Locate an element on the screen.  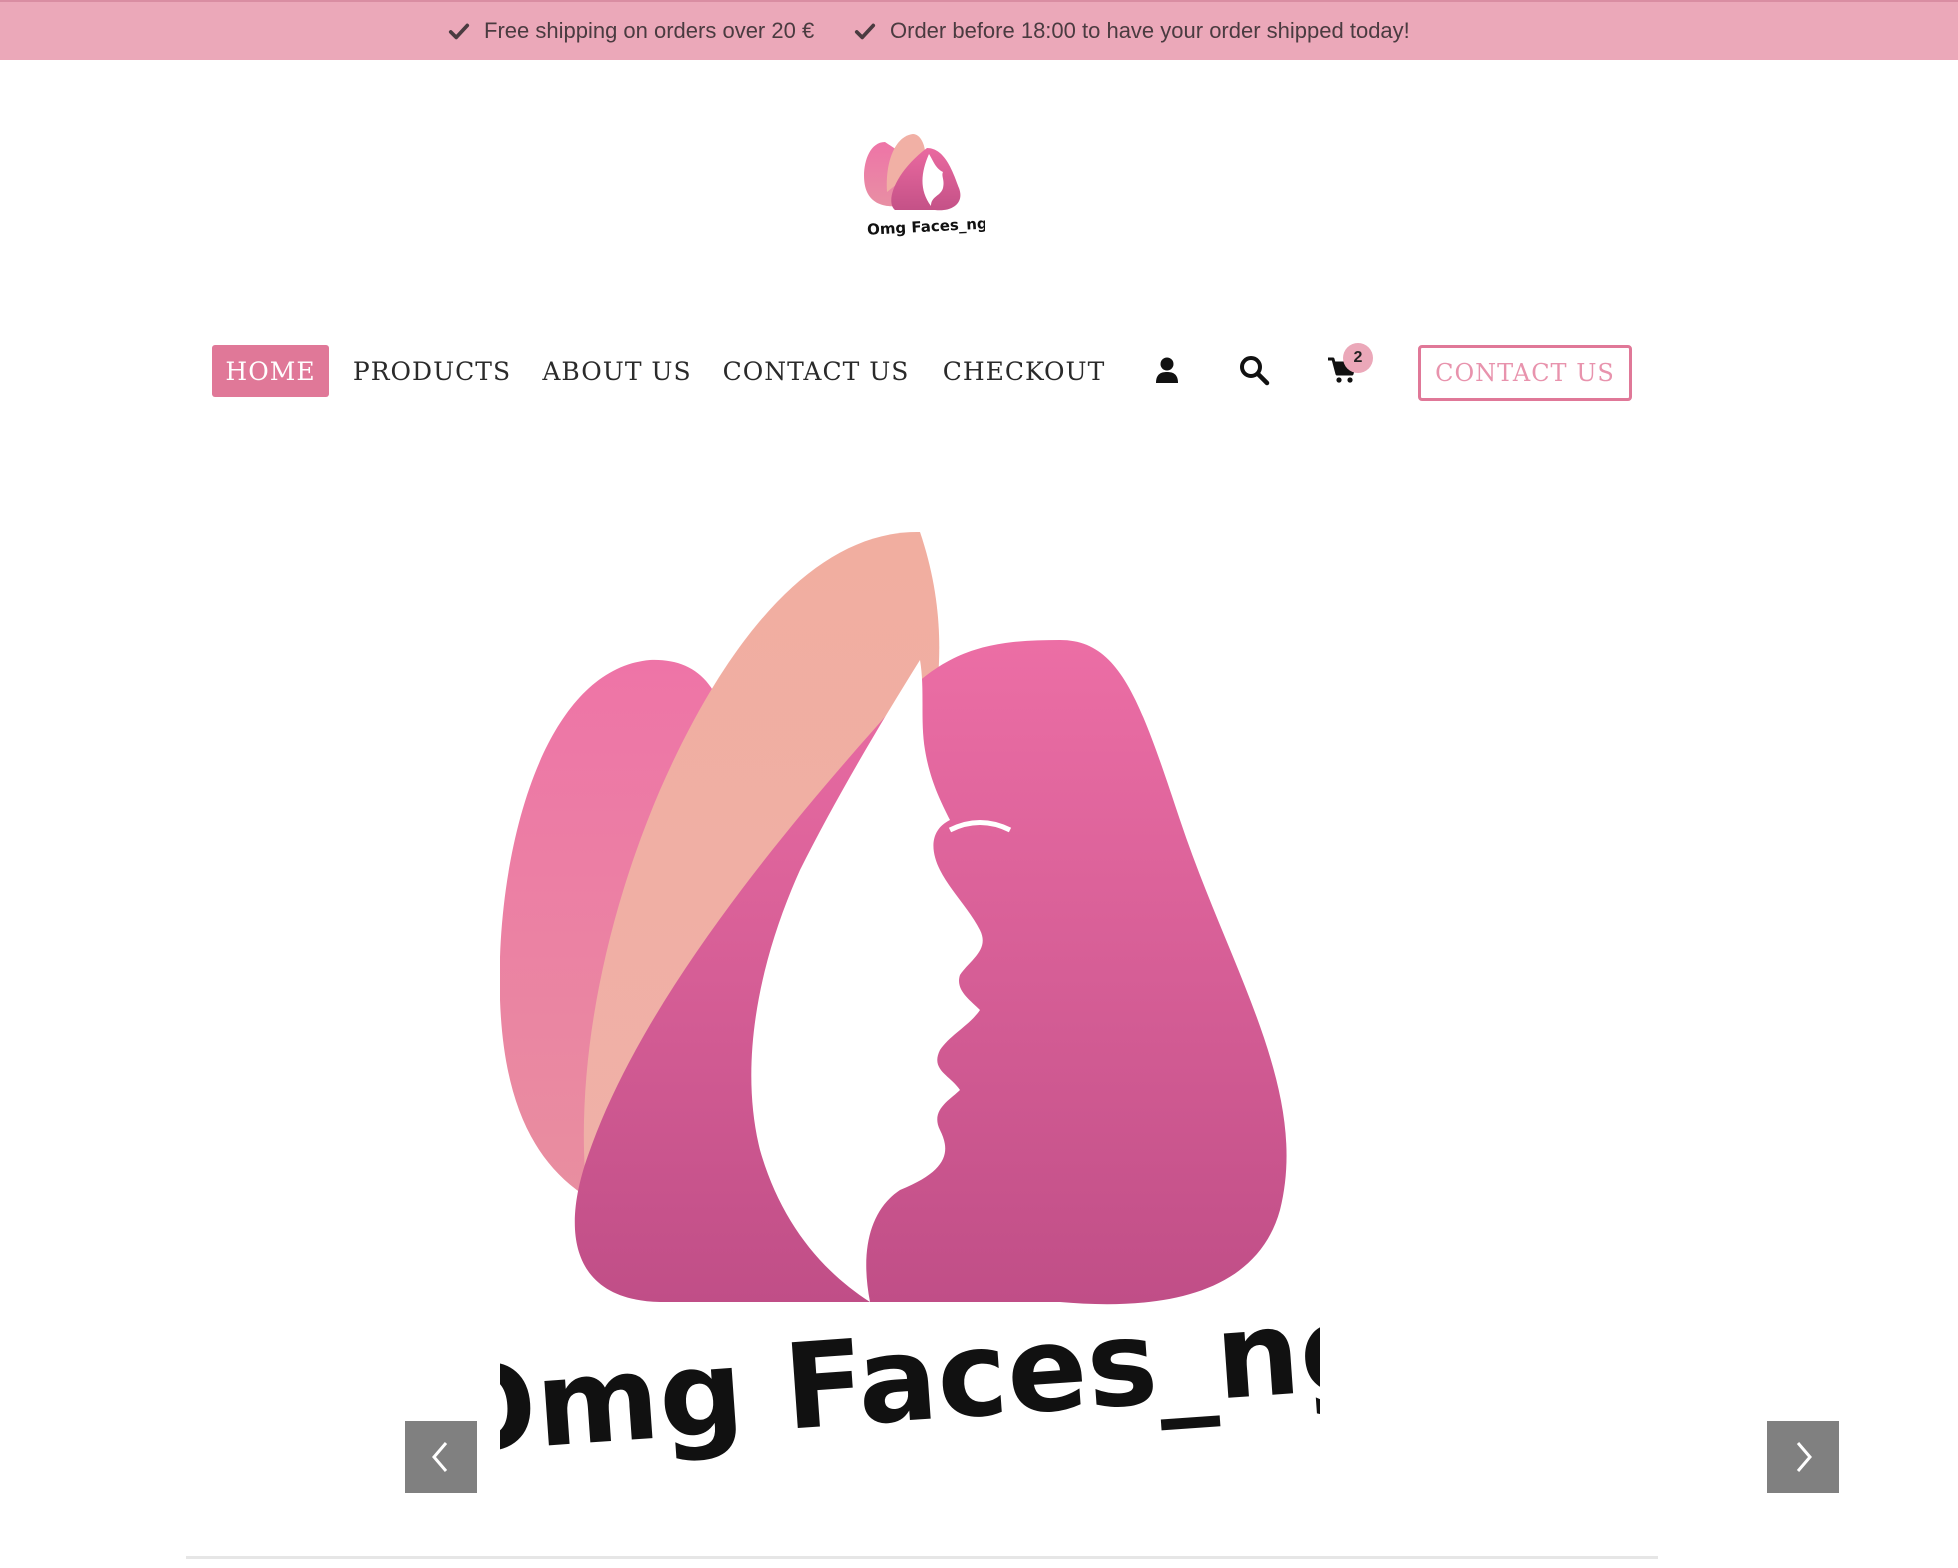
slider-next-button is located at coordinates (1803, 1457).